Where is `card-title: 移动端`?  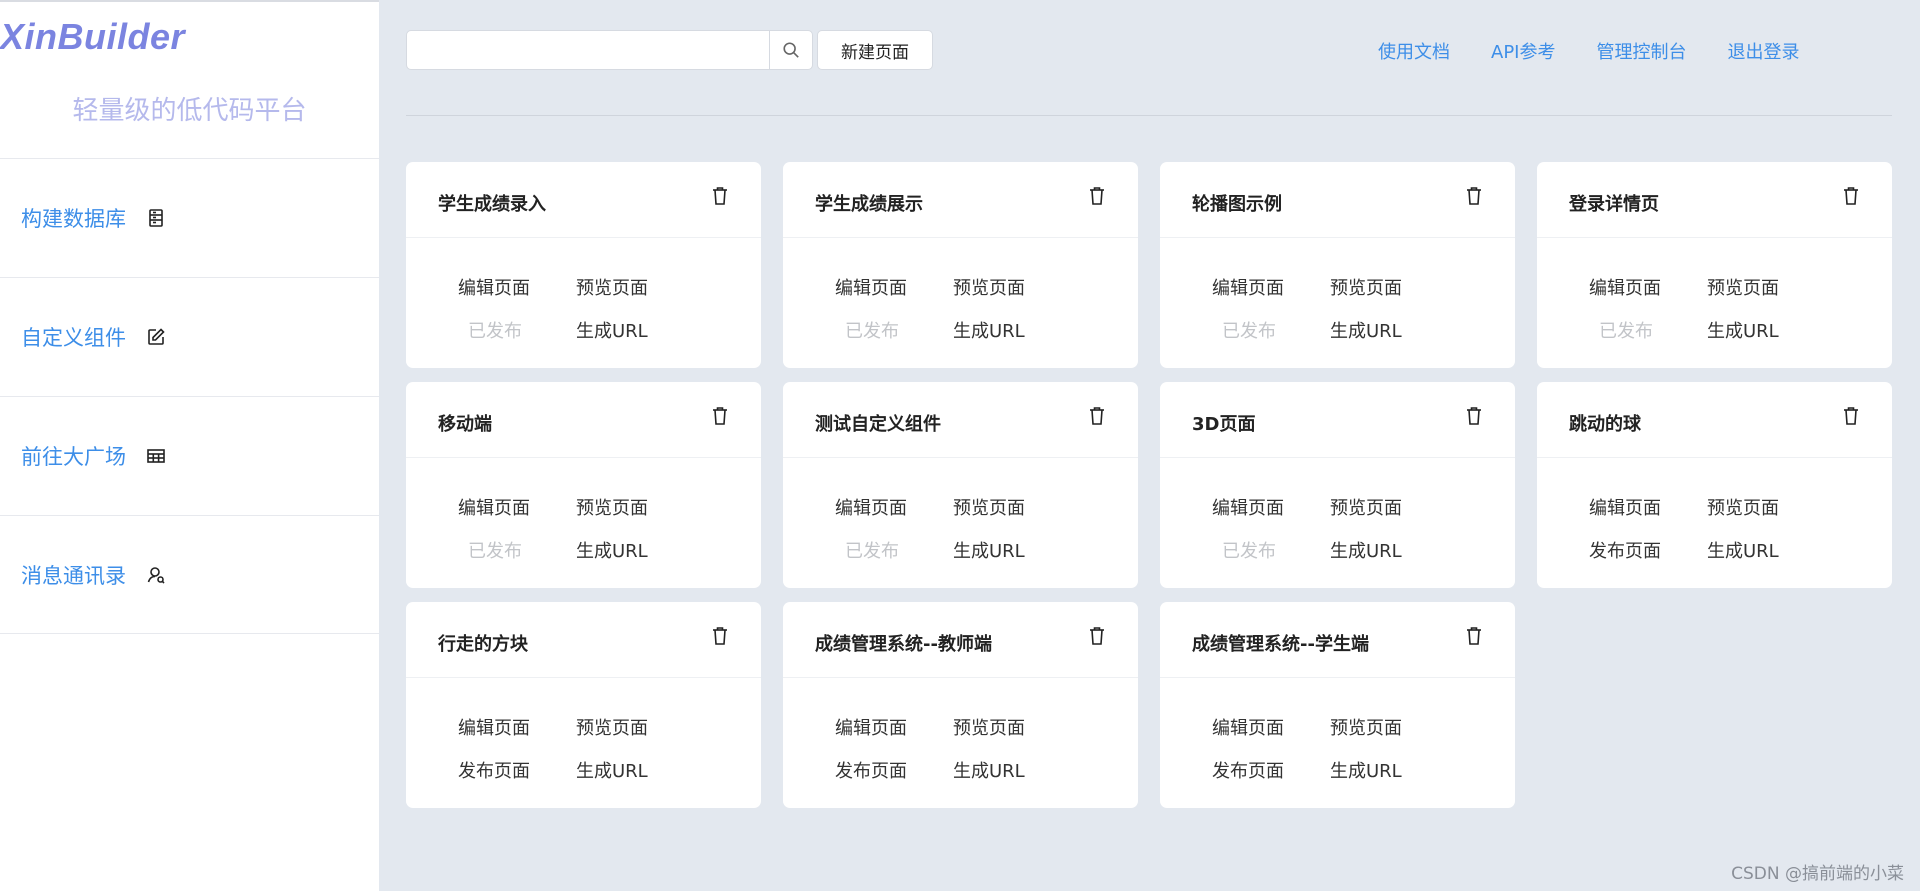
card-title: 移动端 is located at coordinates (465, 424).